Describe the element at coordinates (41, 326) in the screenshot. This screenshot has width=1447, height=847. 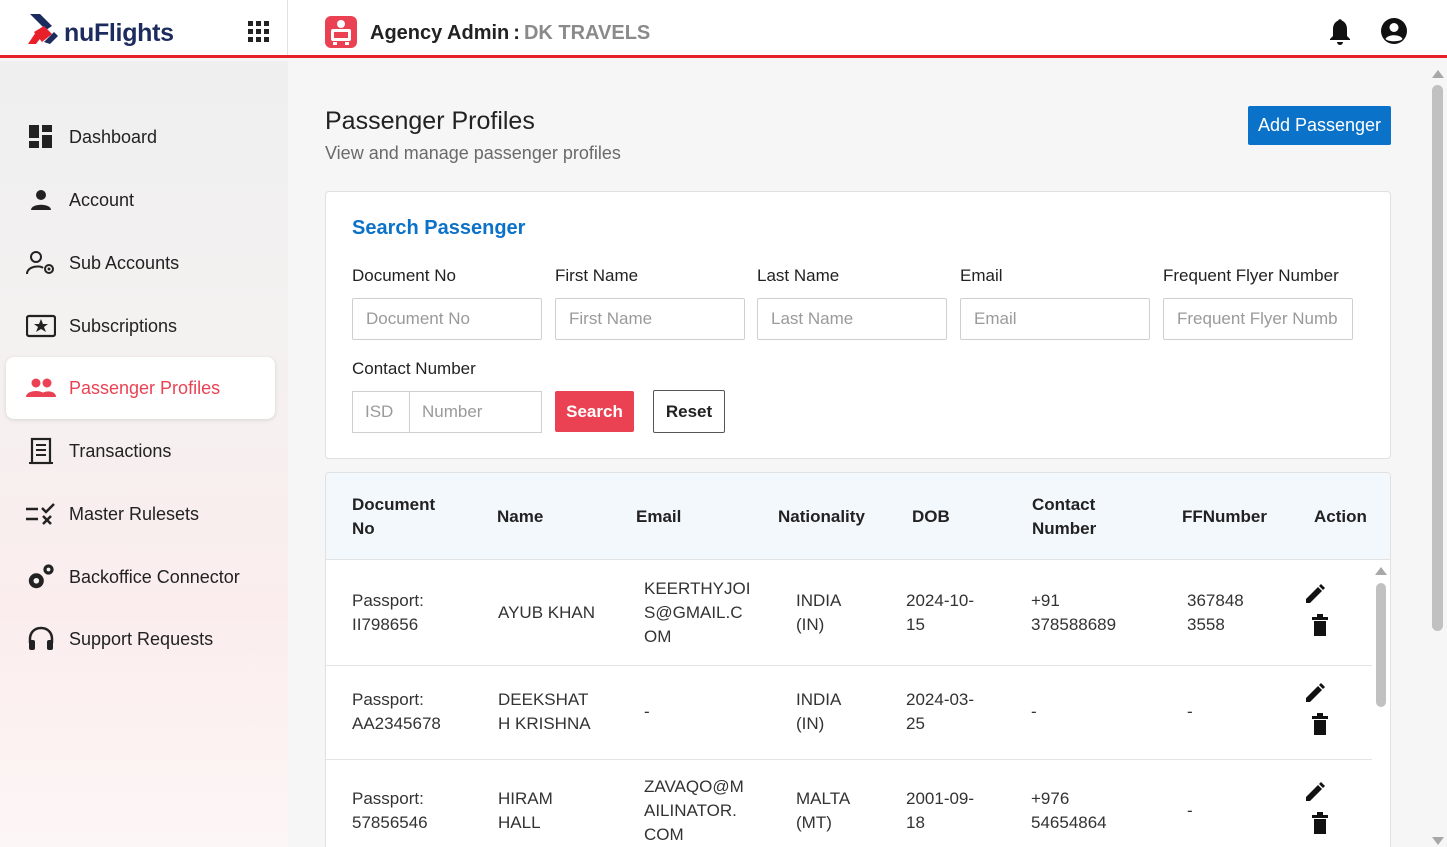
I see `star-ticket-icon` at that location.